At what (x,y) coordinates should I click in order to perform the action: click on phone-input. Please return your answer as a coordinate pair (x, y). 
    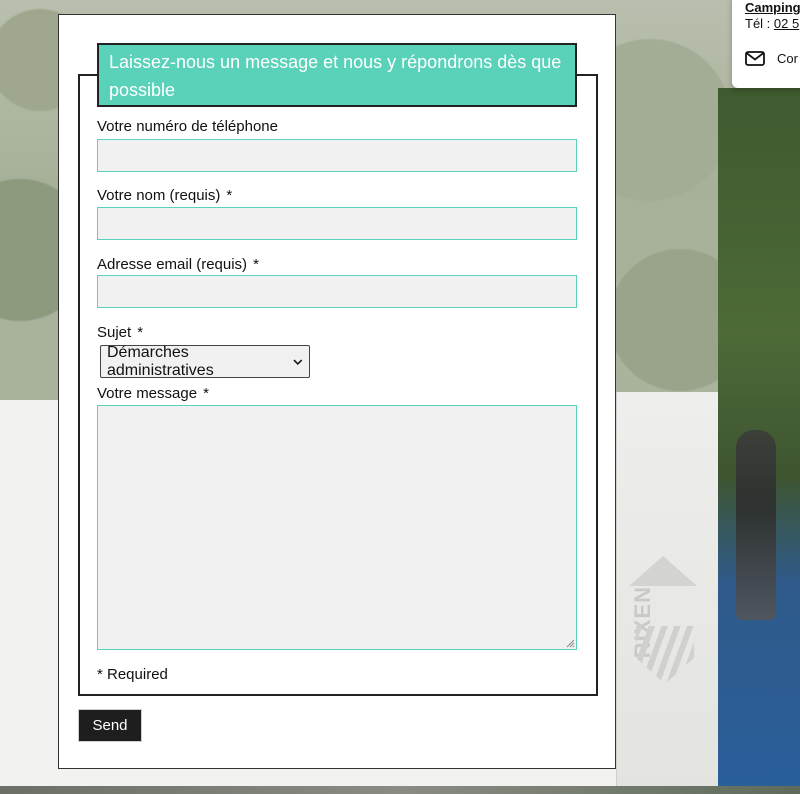
    Looking at the image, I should click on (337, 155).